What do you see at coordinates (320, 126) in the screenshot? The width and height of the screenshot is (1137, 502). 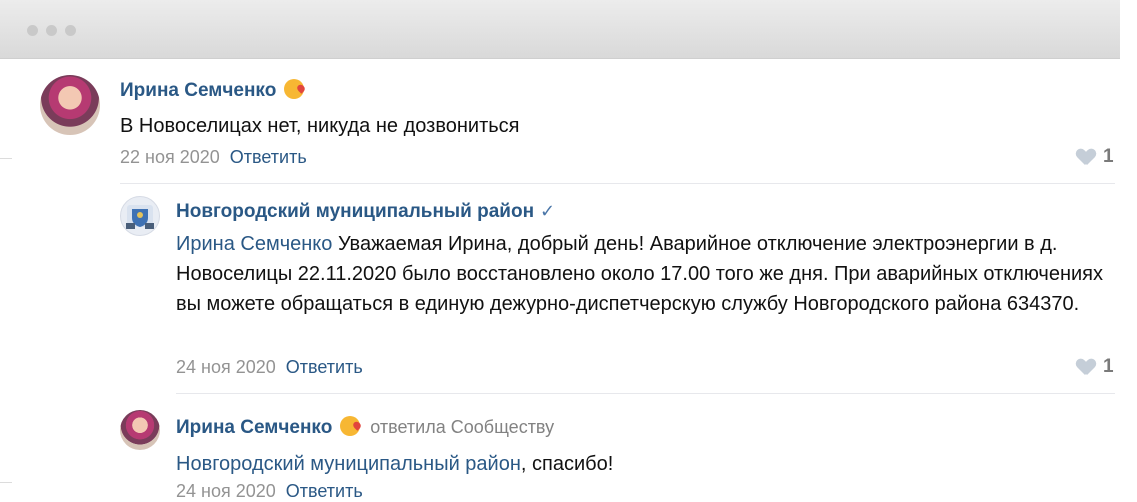 I see `comment-text: В Новоселицах нет, никуда не дозвониться` at bounding box center [320, 126].